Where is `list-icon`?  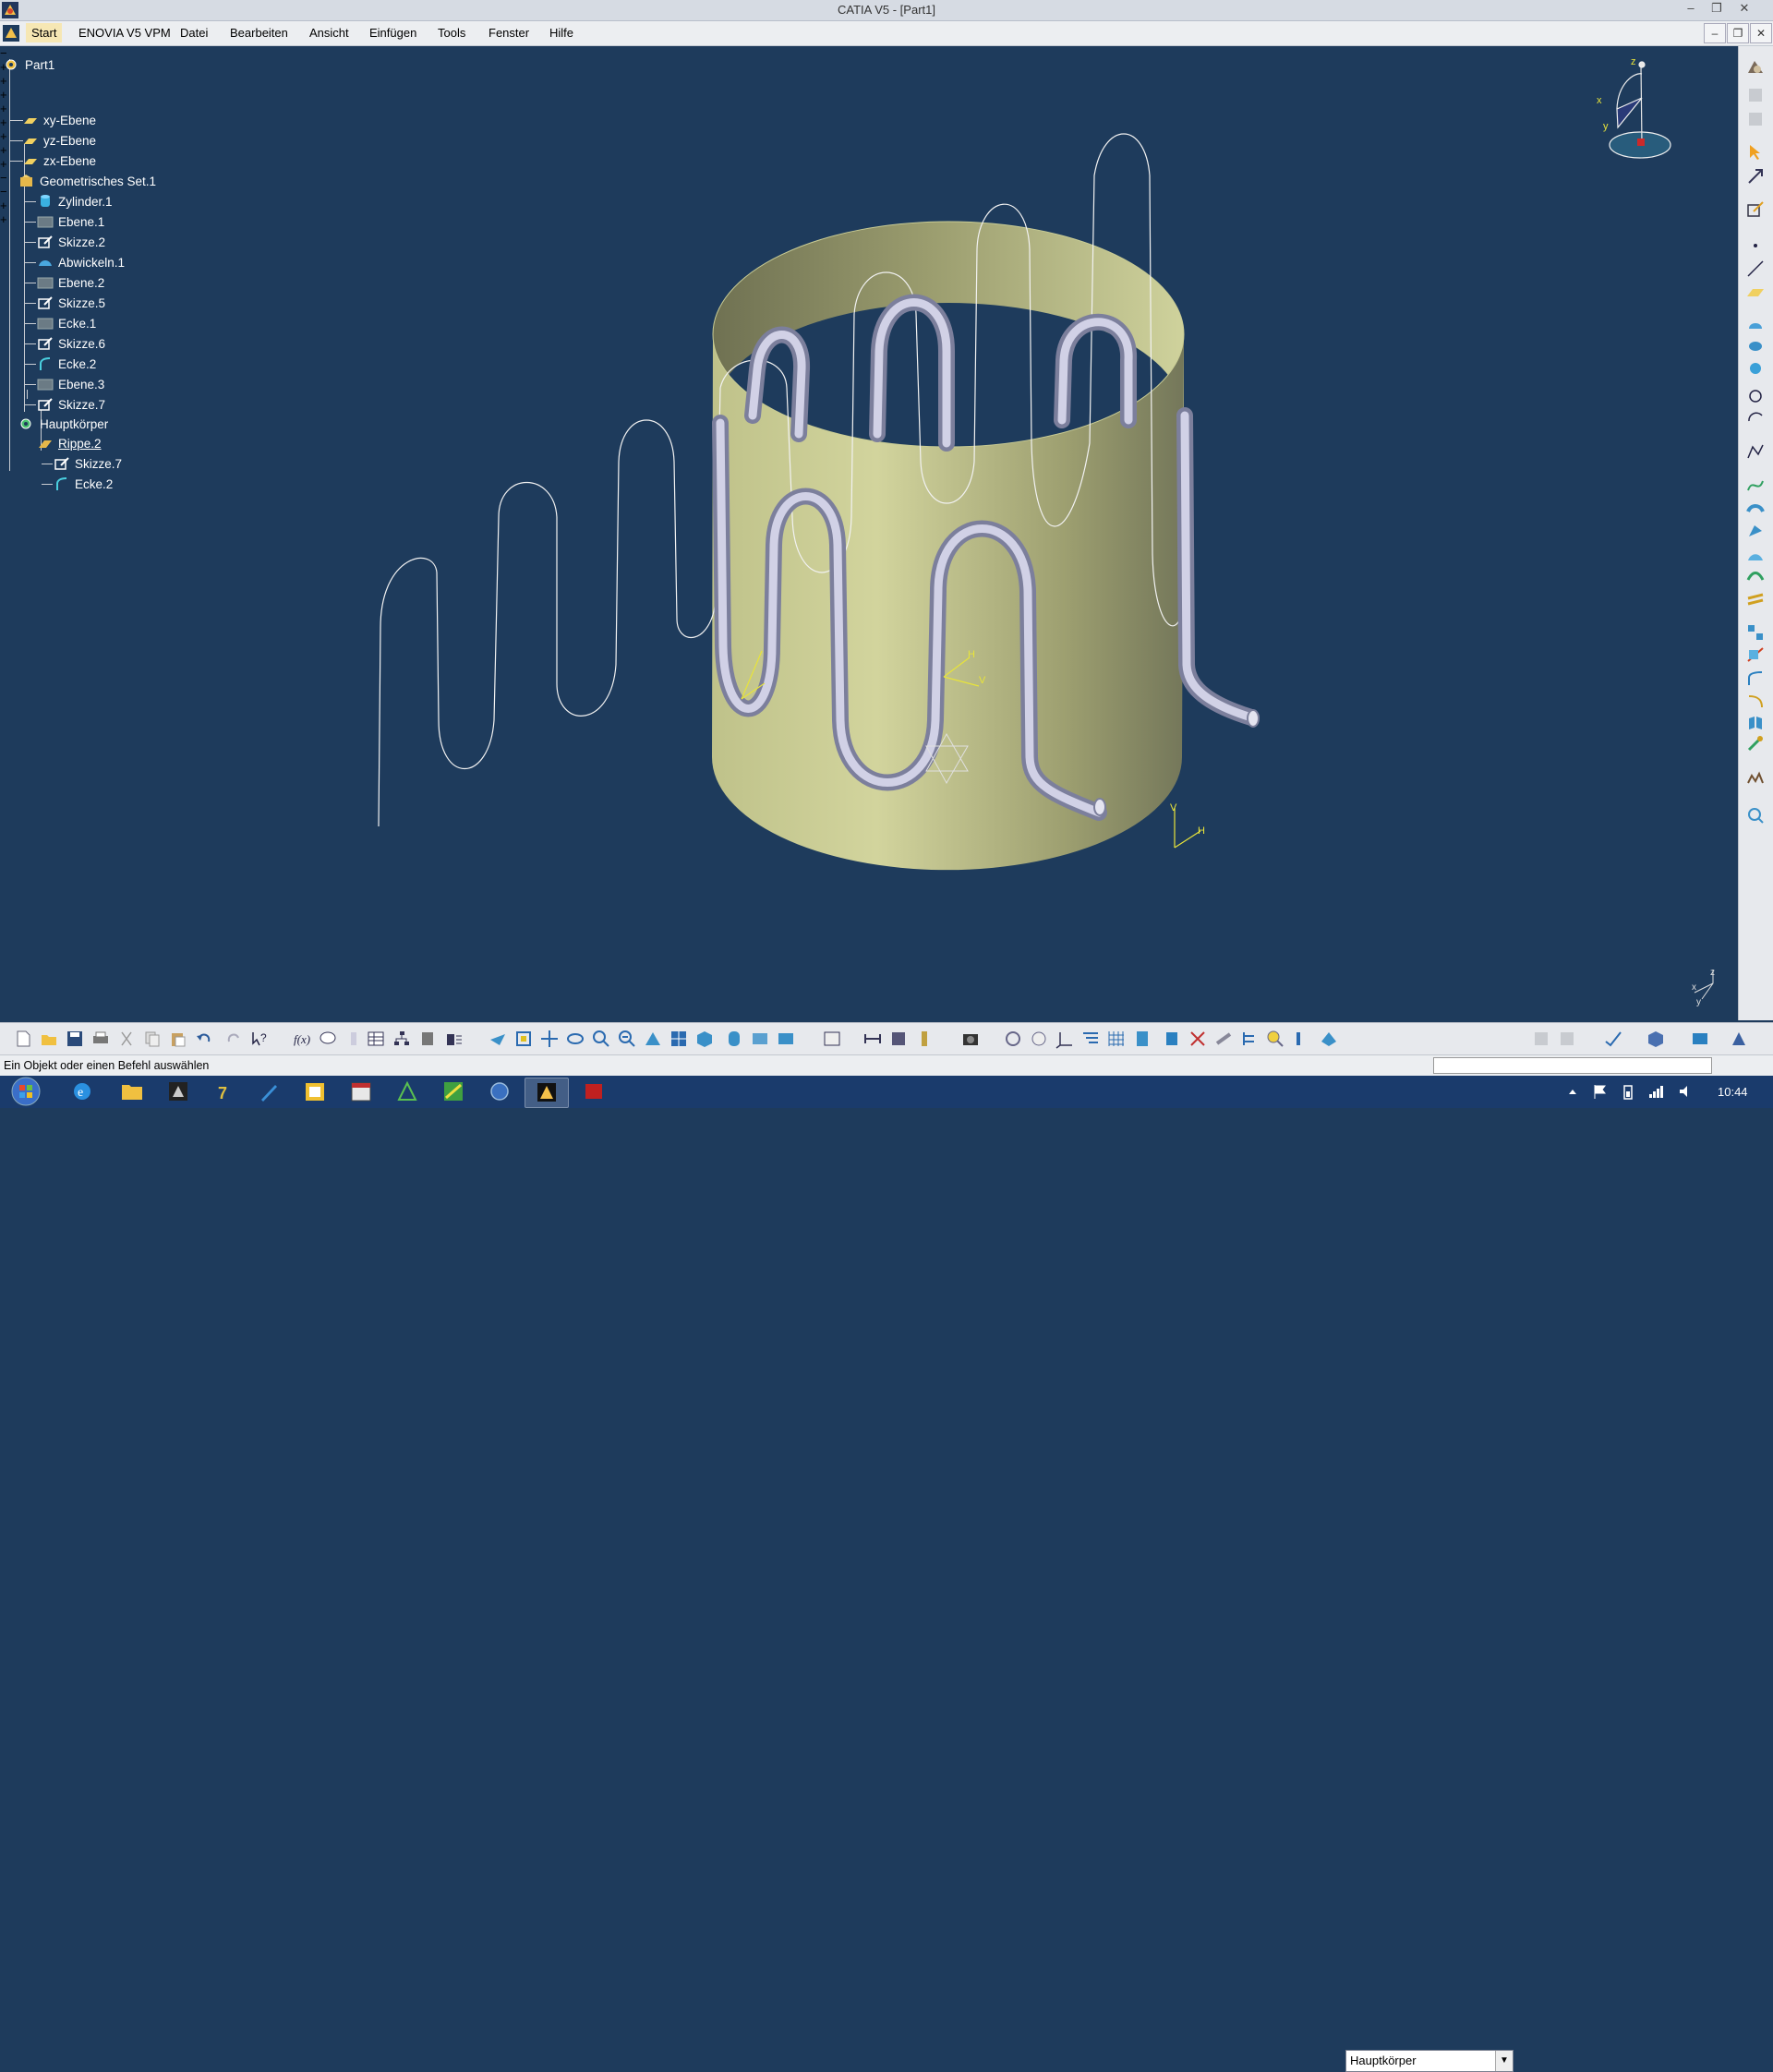
list-icon is located at coordinates (1301, 1039).